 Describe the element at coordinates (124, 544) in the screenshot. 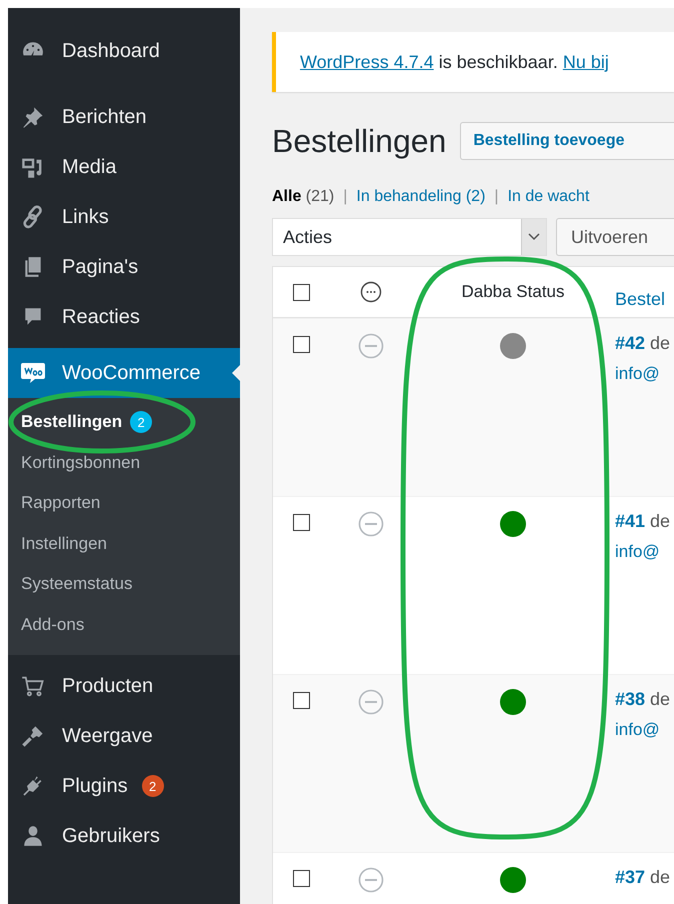

I see `submenu-item: Instellingen` at that location.